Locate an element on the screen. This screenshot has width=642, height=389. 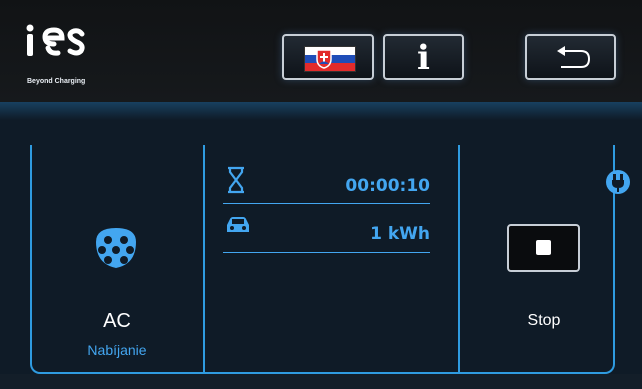
info-button: i is located at coordinates (423, 57).